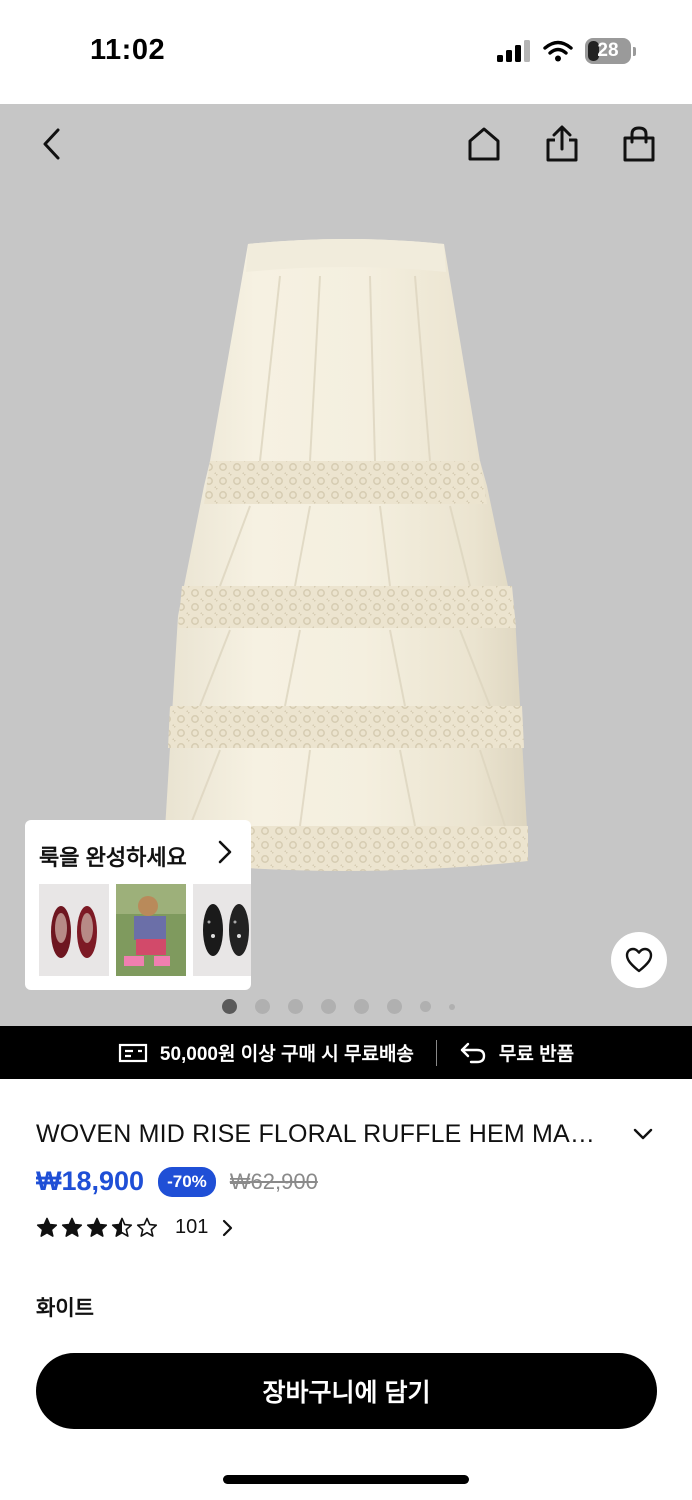 Image resolution: width=692 pixels, height=1500 pixels. What do you see at coordinates (273, 1181) in the screenshot?
I see `original-price: ₩62,900` at bounding box center [273, 1181].